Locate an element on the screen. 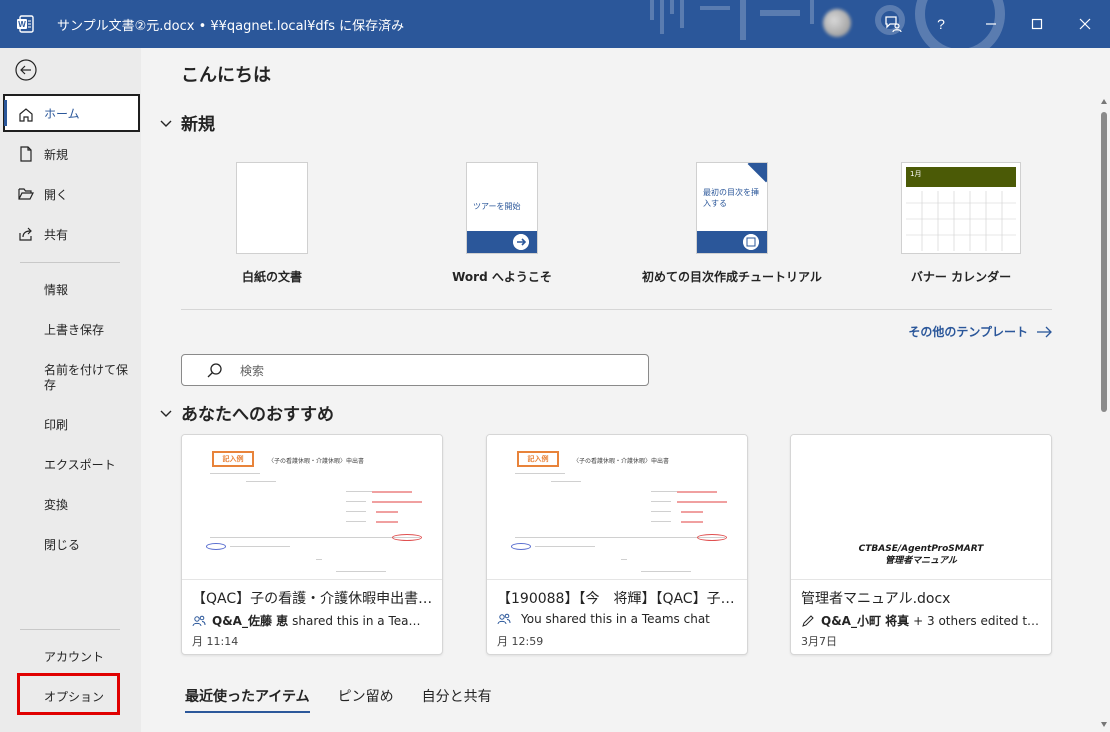 The width and height of the screenshot is (1110, 732). sidebar-divider is located at coordinates (70, 262).